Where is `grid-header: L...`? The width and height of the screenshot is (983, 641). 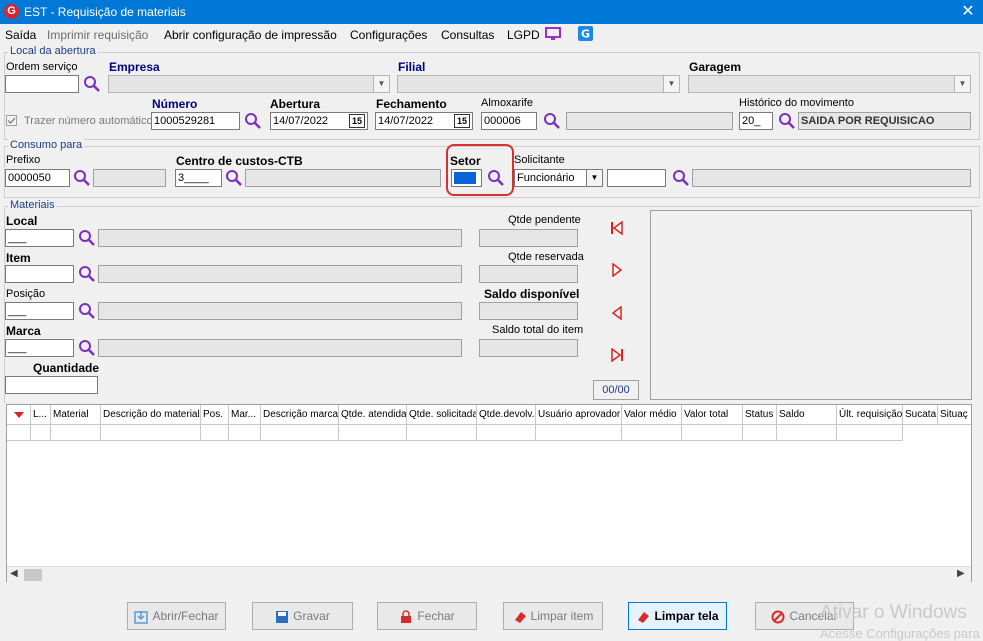
grid-header: L... is located at coordinates (41, 415).